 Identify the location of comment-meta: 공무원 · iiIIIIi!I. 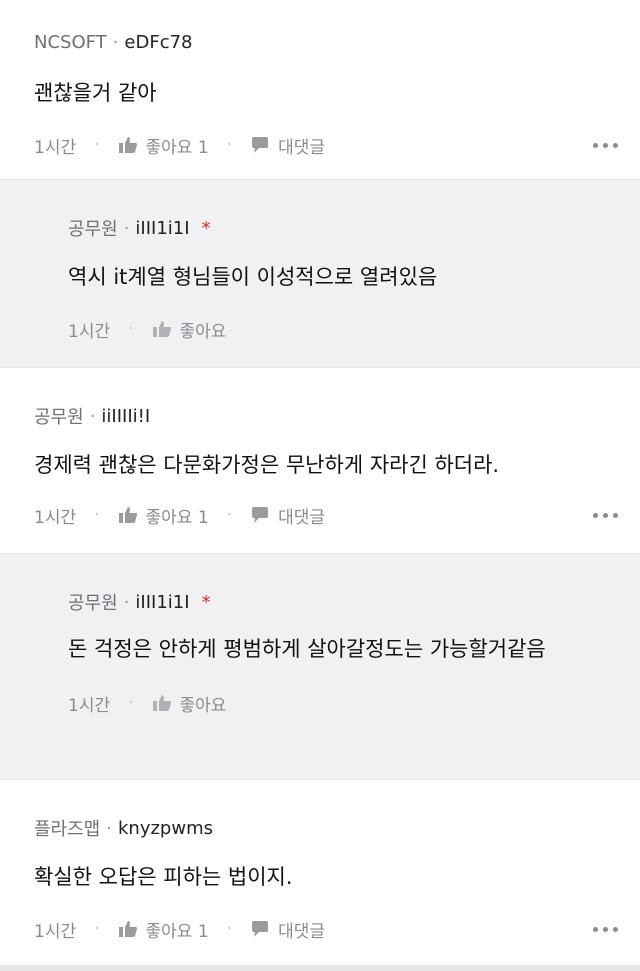
(327, 416).